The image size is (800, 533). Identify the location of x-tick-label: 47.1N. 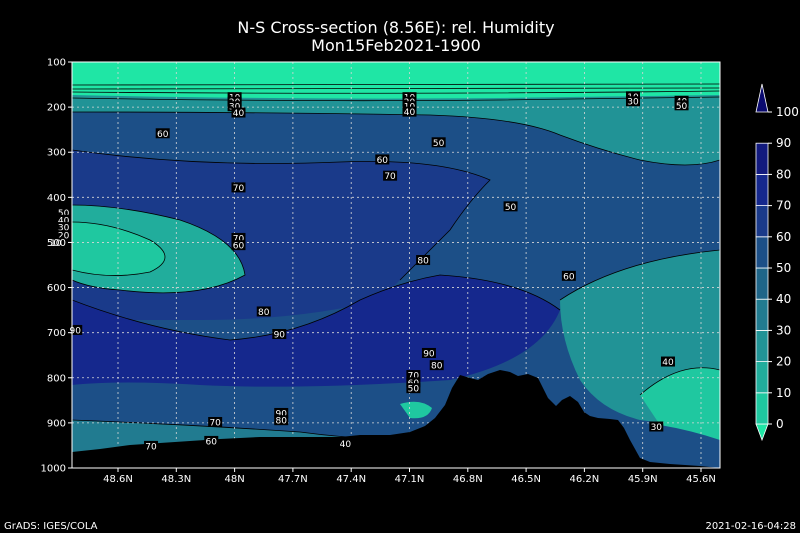
(410, 479).